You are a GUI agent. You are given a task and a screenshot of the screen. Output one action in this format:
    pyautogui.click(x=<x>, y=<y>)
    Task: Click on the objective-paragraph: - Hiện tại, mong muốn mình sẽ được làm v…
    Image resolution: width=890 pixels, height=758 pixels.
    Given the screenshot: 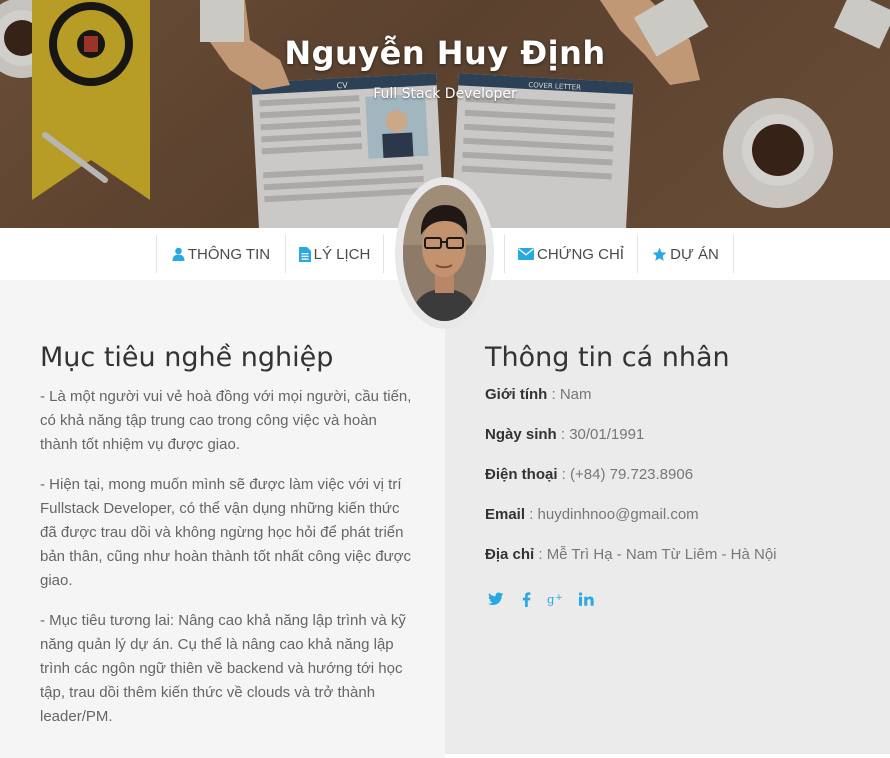 What is the action you would take?
    pyautogui.click(x=226, y=532)
    